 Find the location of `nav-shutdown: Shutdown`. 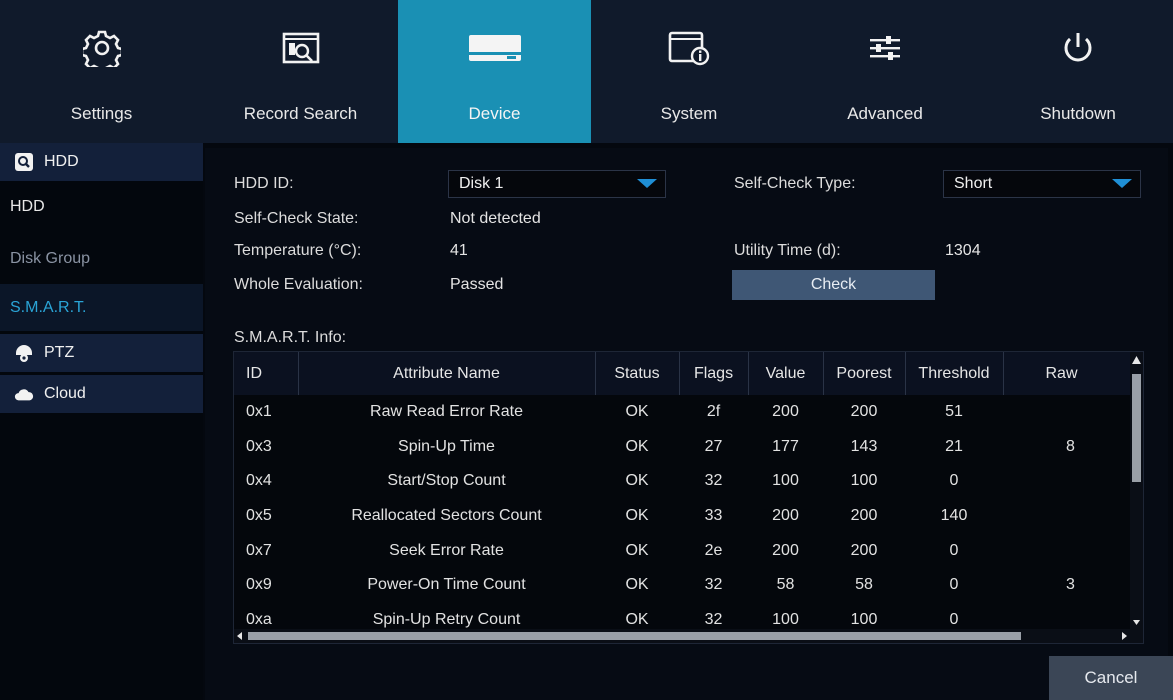

nav-shutdown: Shutdown is located at coordinates (1078, 71).